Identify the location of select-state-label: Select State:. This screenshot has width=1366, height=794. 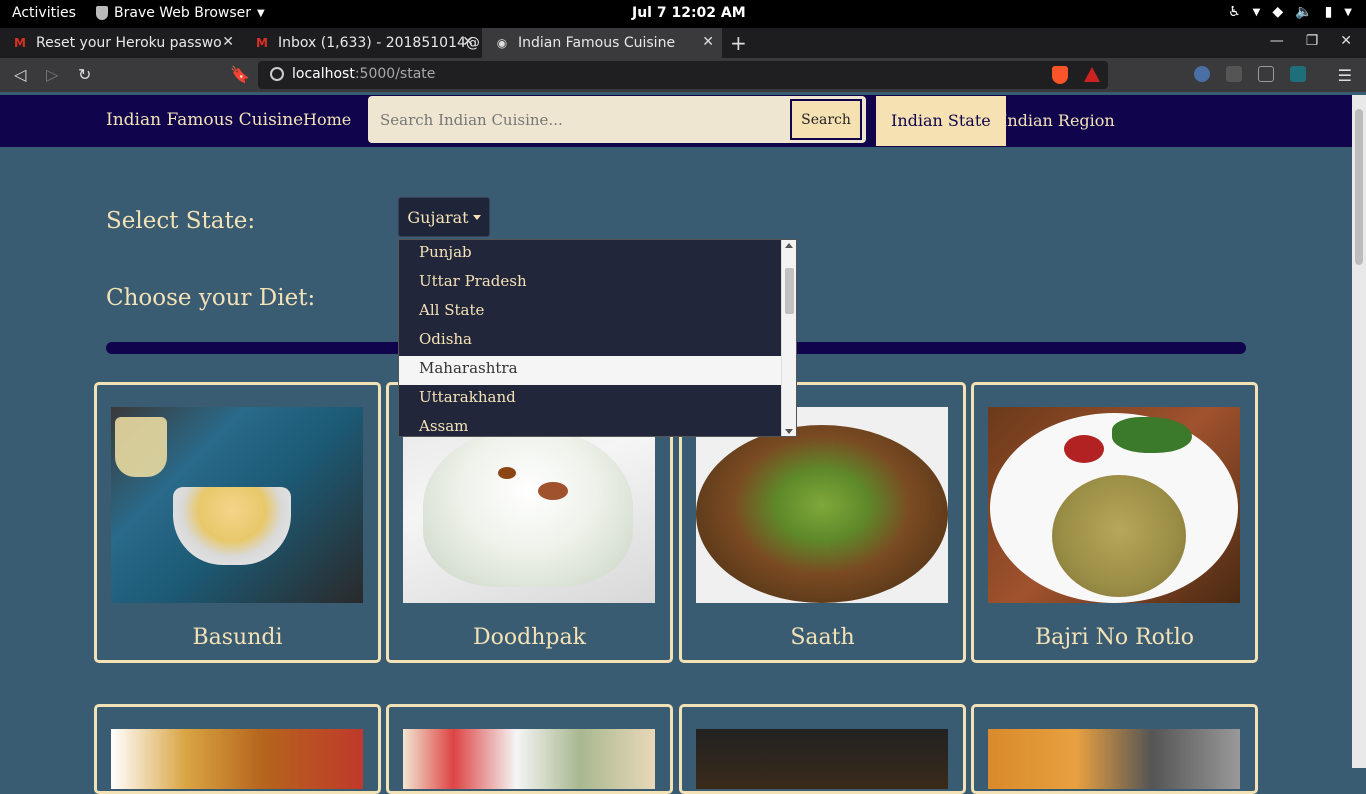
(181, 221).